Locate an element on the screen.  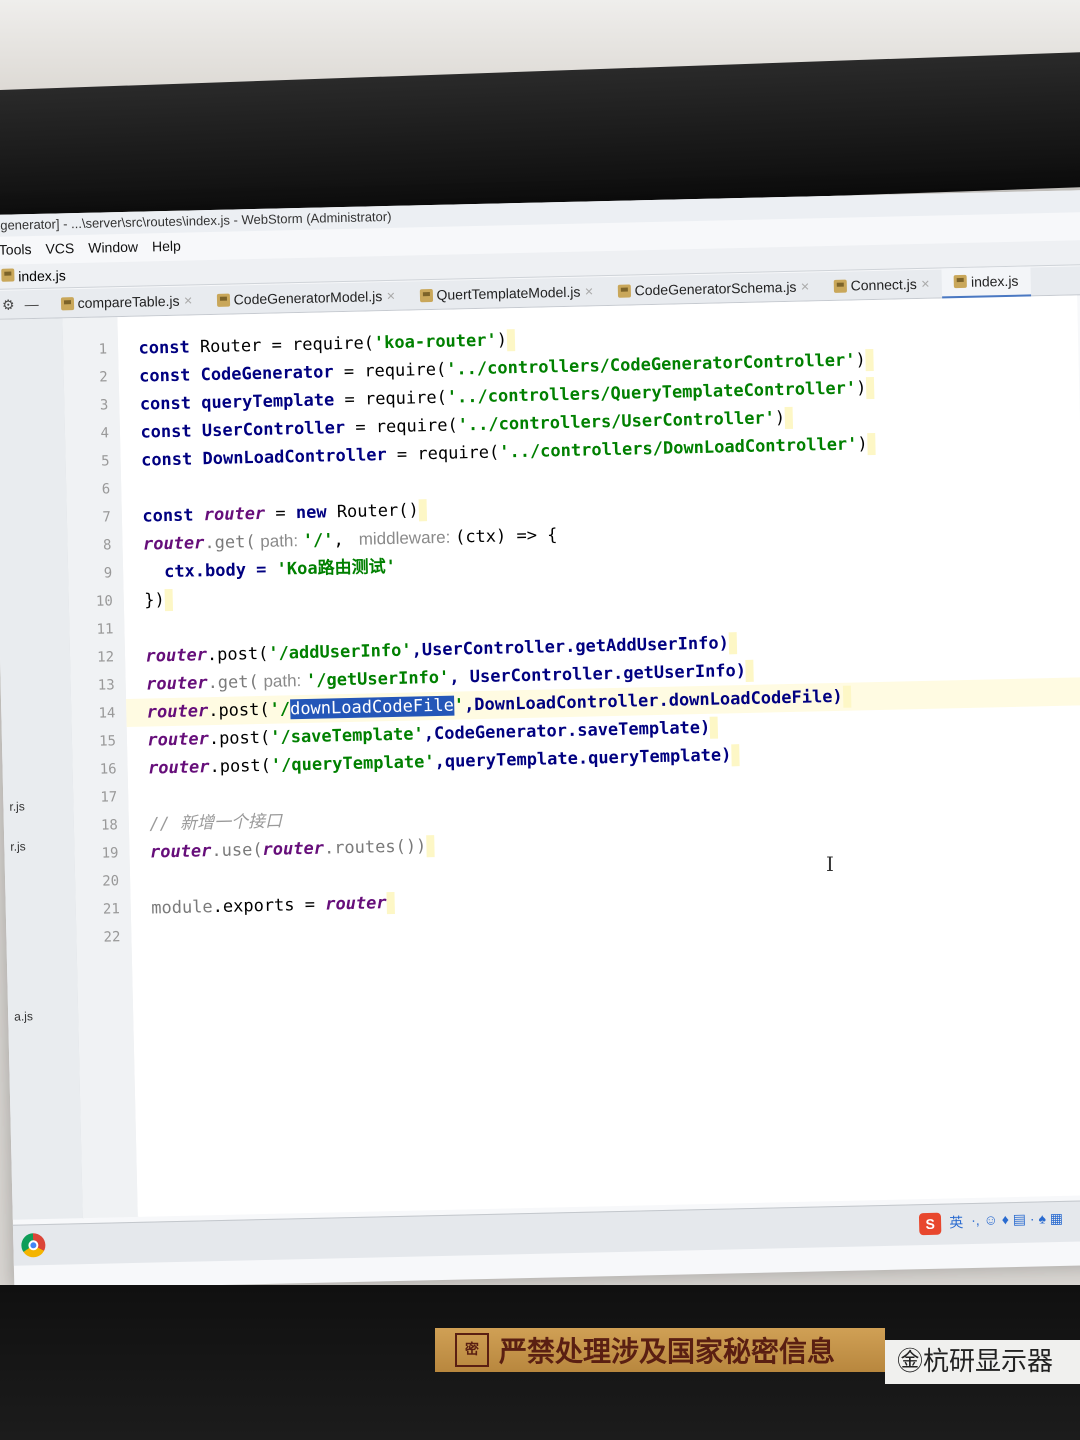
code-token: Router is located at coordinates (225, 346).